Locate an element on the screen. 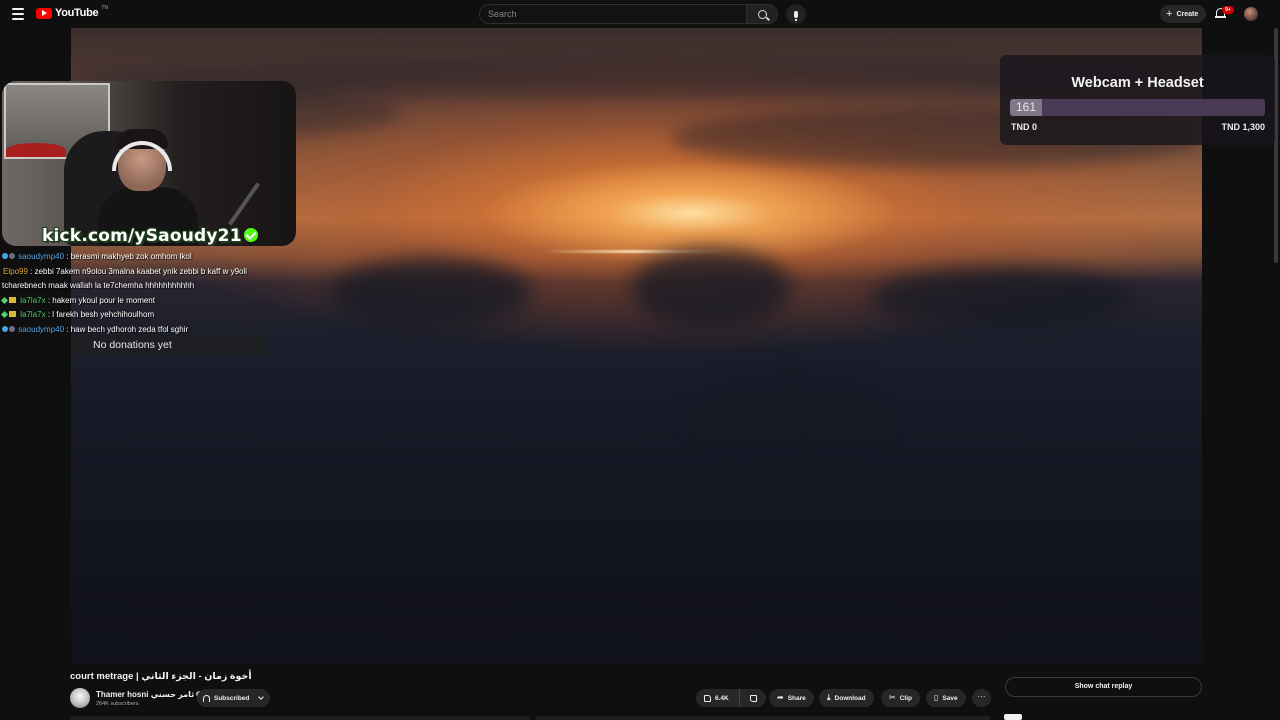 The width and height of the screenshot is (1280, 720). share-button: ➦ Share is located at coordinates (791, 698).